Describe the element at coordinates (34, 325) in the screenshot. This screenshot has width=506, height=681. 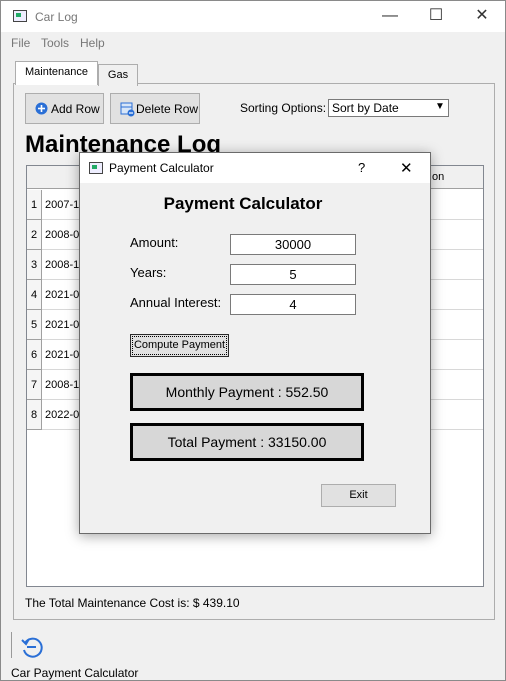
I see `row-number: 5` at that location.